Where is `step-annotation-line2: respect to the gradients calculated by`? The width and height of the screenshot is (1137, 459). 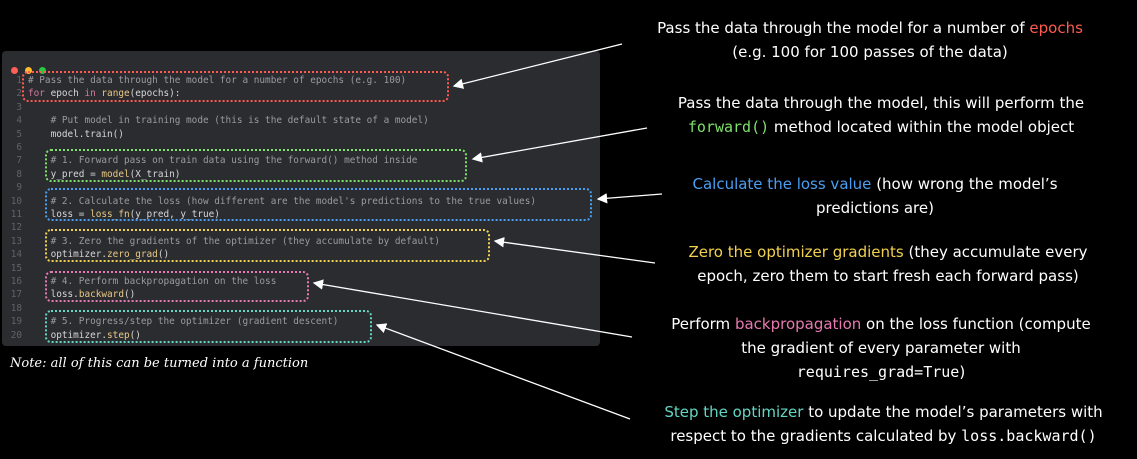 step-annotation-line2: respect to the gradients calculated by is located at coordinates (816, 436).